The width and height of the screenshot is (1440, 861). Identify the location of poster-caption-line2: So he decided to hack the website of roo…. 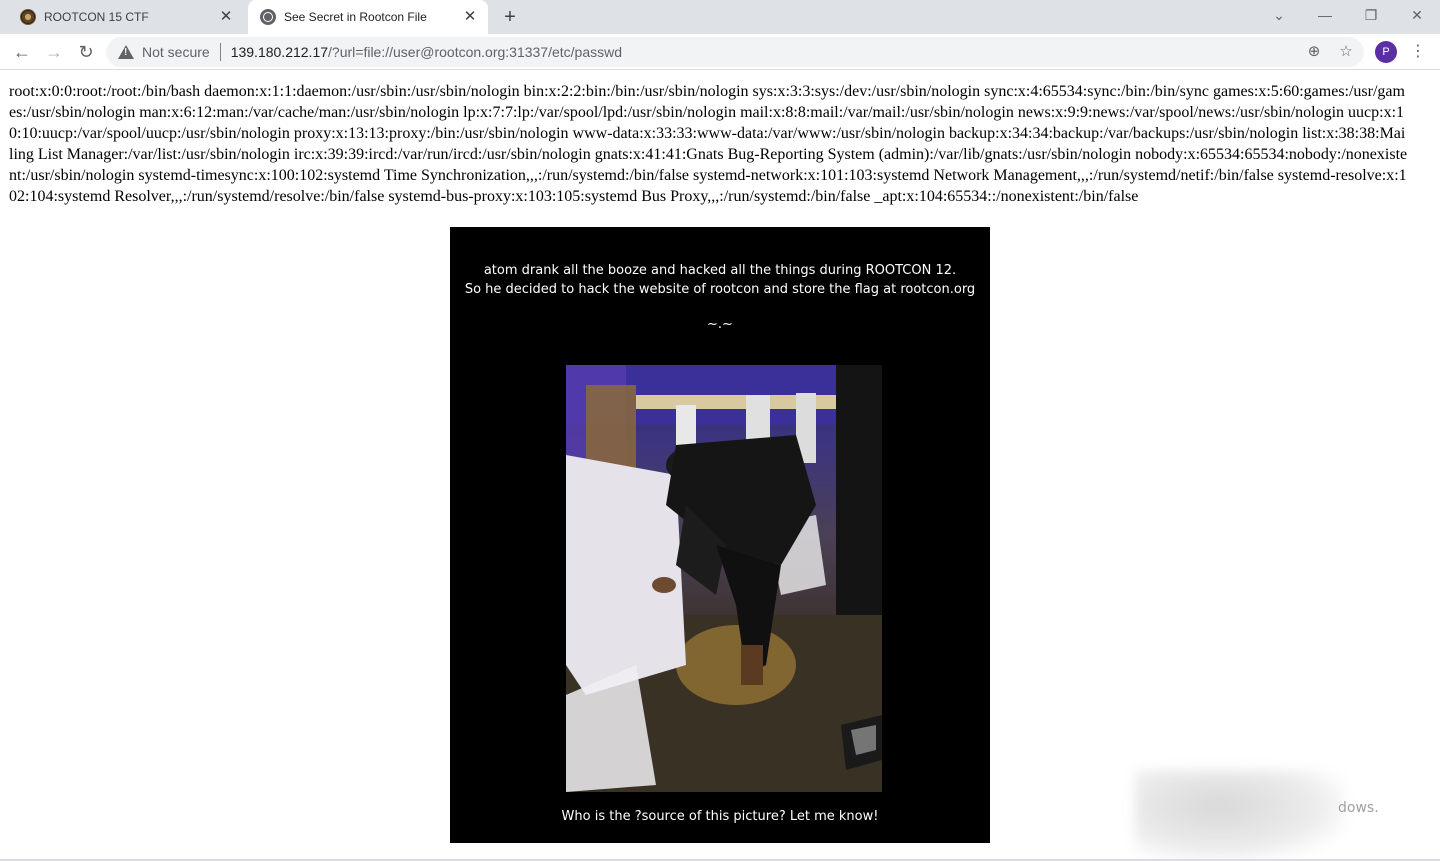
(720, 289).